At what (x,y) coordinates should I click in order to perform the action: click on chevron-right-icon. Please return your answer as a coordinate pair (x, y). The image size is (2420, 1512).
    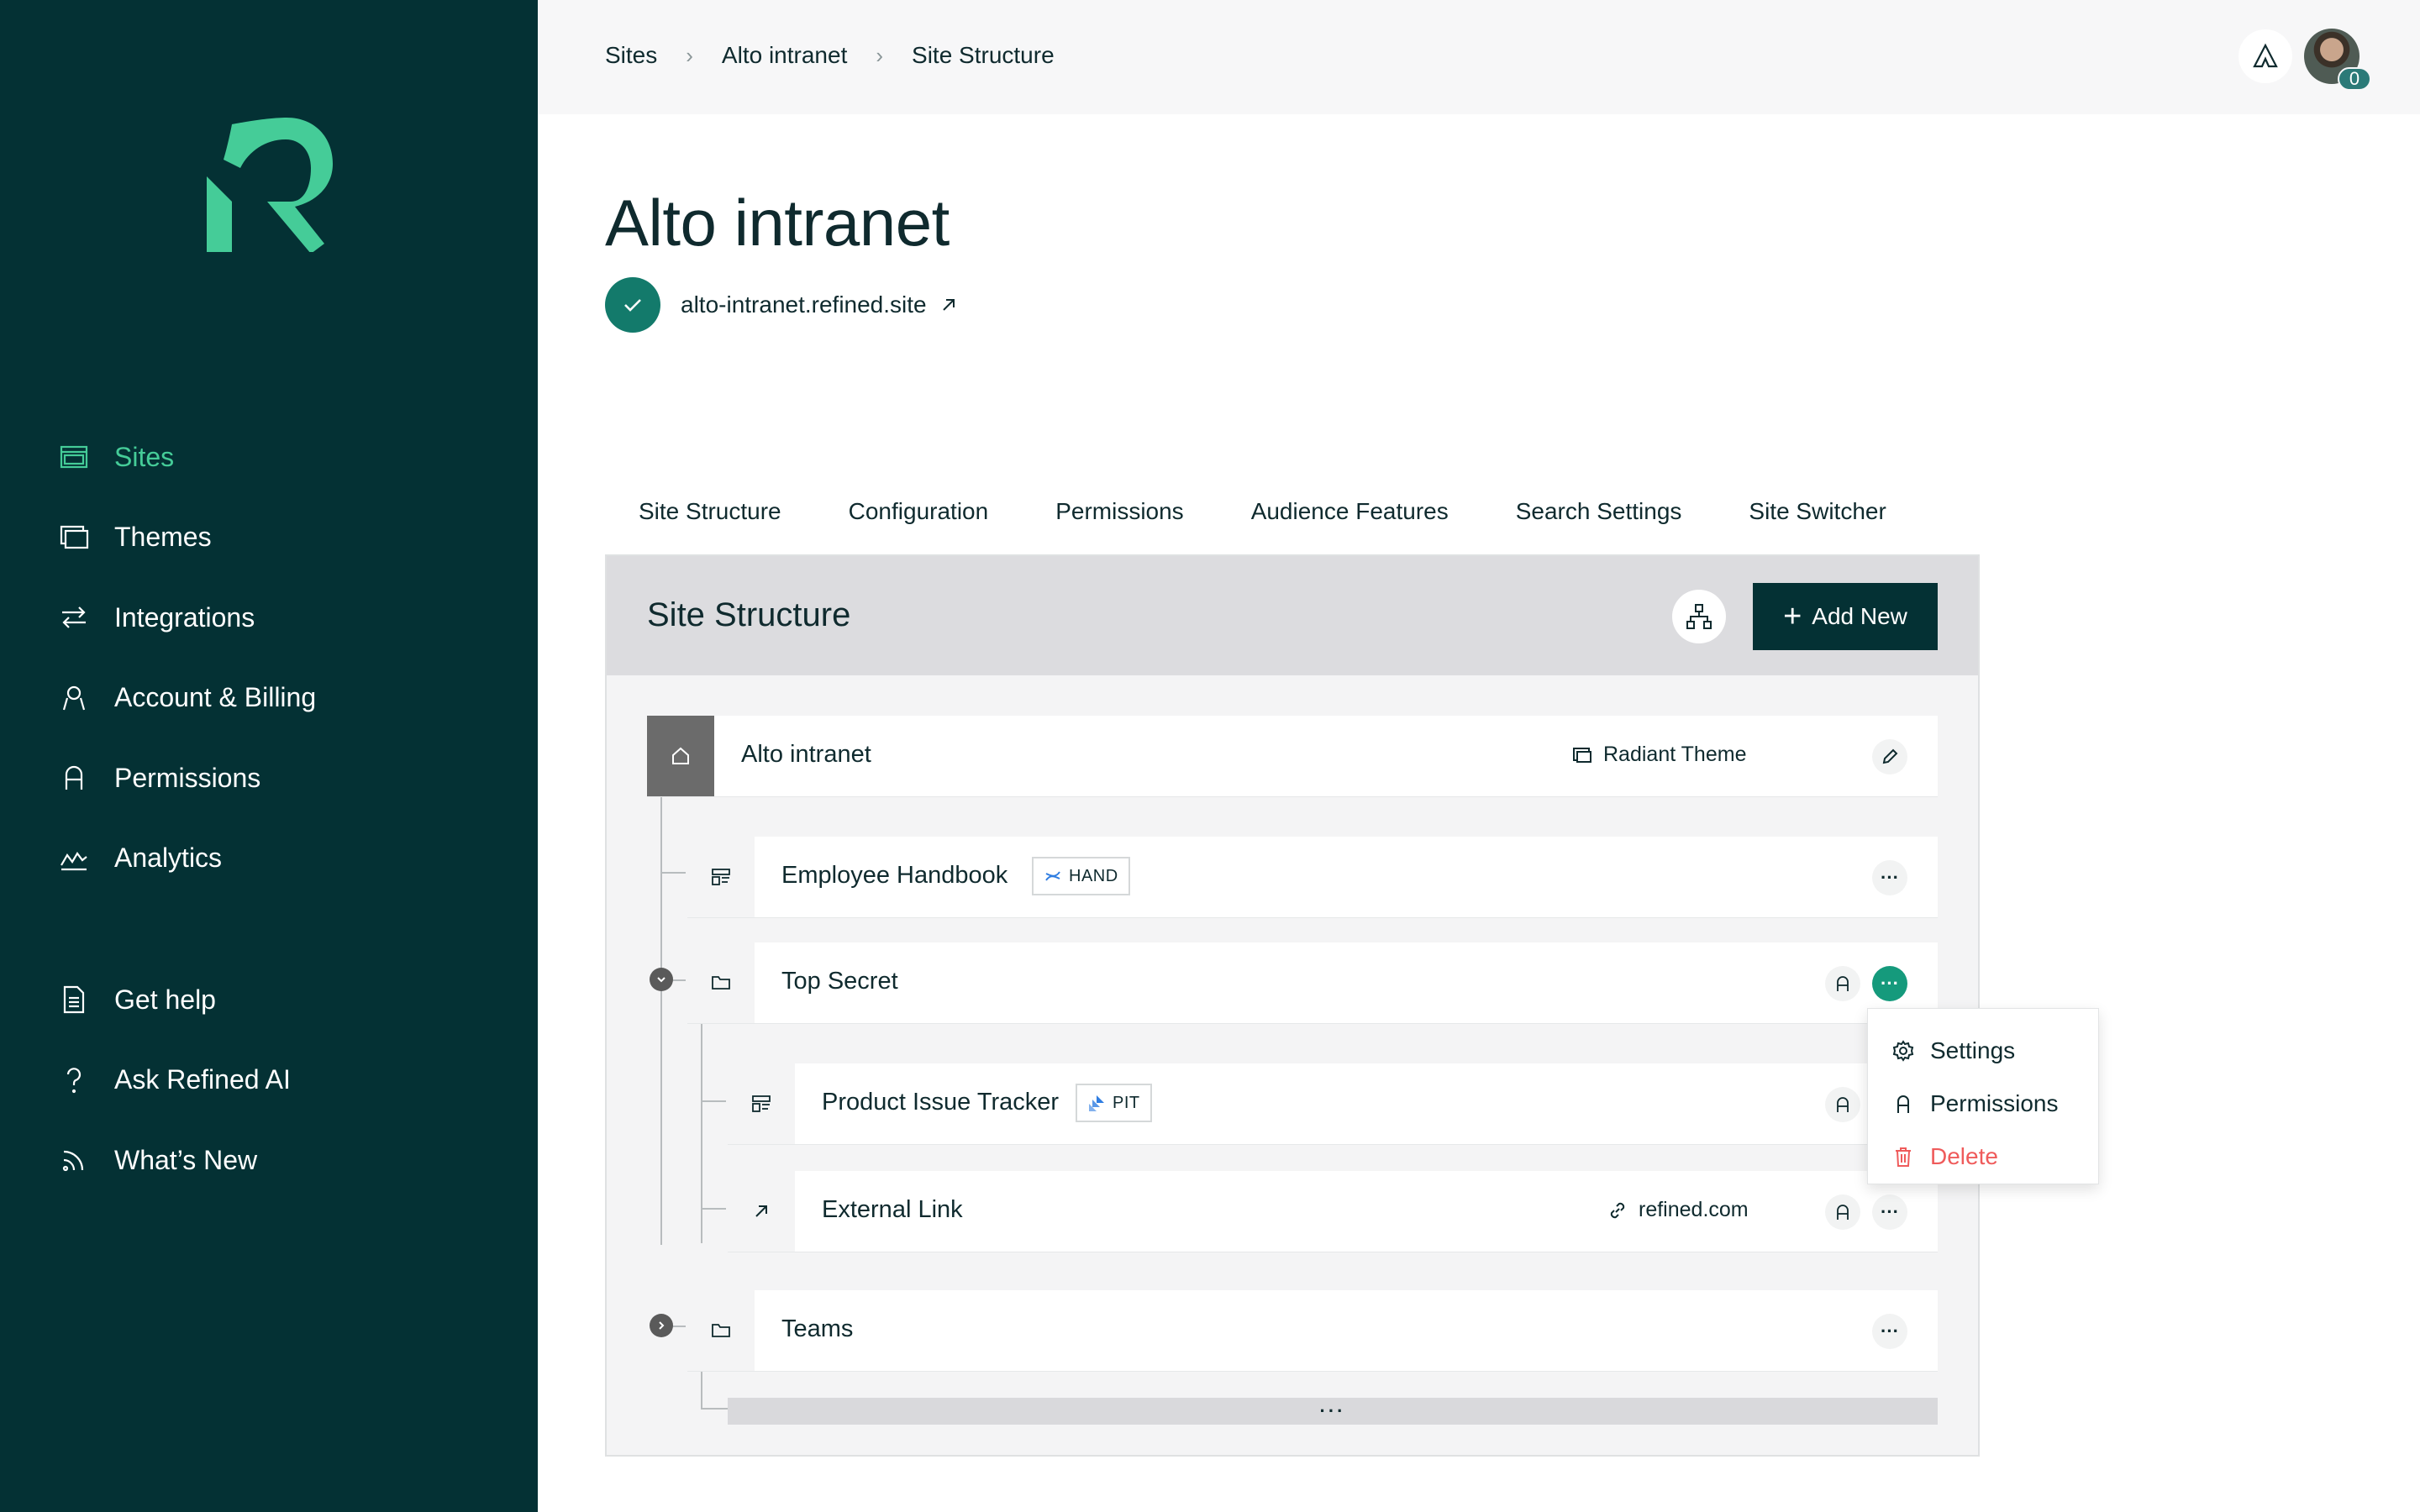
    Looking at the image, I should click on (661, 1325).